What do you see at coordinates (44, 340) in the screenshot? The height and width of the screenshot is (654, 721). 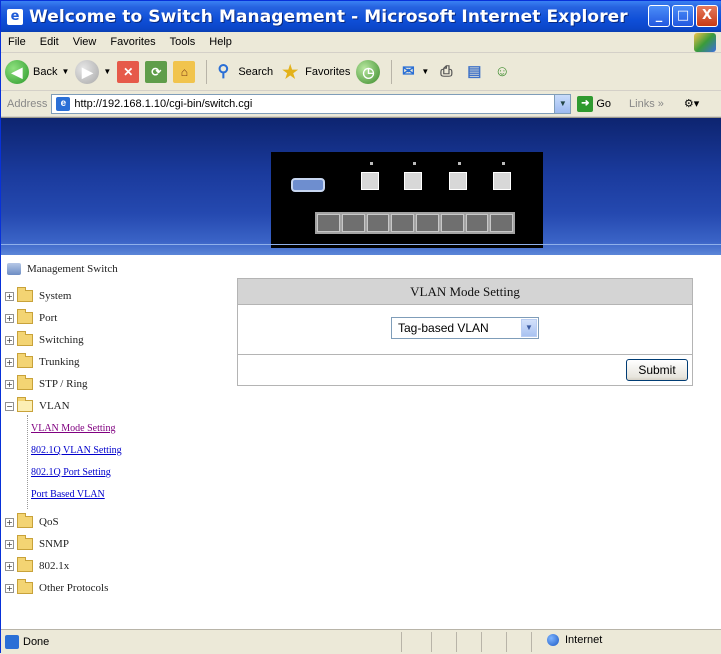 I see `tree-item-switching: + Switching` at bounding box center [44, 340].